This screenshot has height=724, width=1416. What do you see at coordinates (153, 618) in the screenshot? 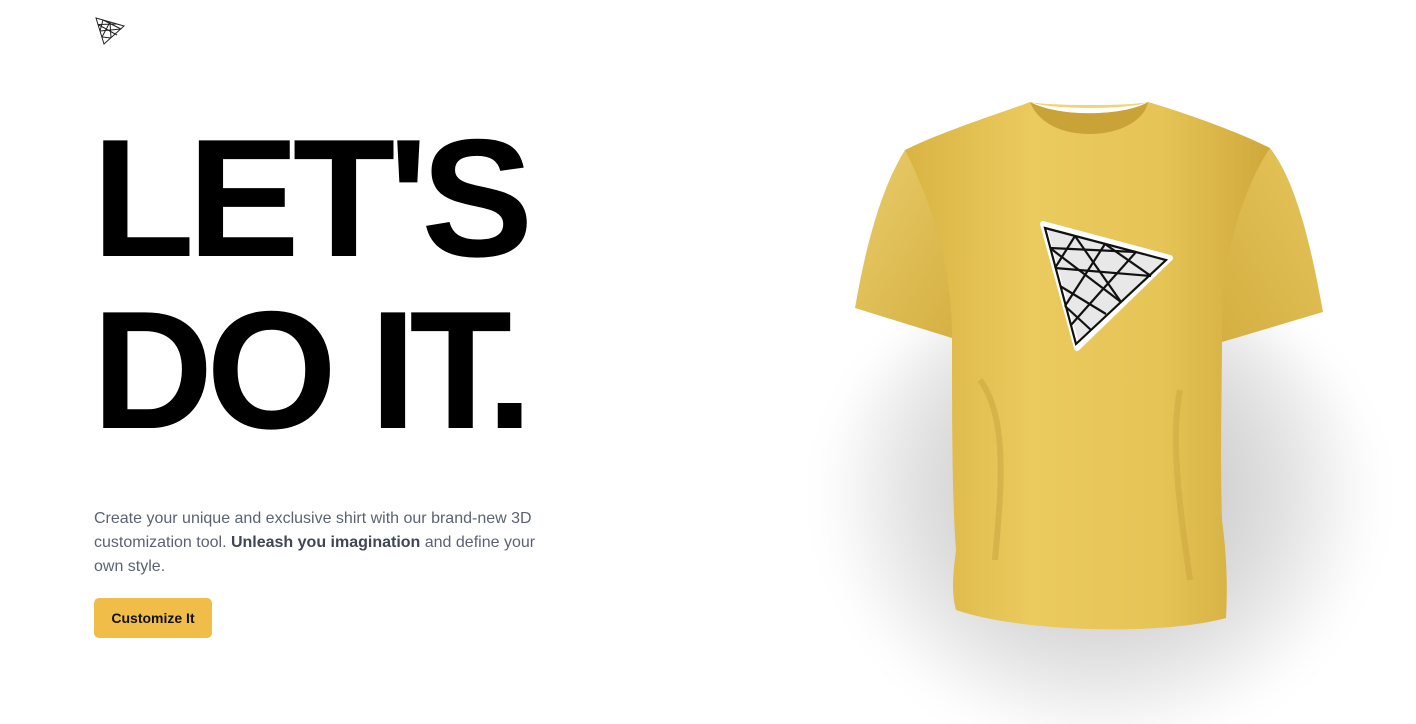
I see `customize-it-button: Customize It` at bounding box center [153, 618].